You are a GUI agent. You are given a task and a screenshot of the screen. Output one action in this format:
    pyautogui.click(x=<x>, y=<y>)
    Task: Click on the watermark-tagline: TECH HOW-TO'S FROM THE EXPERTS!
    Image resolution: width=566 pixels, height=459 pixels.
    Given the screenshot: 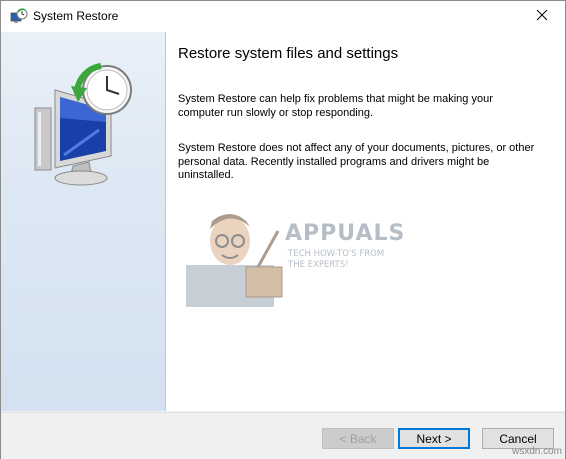 What is the action you would take?
    pyautogui.click(x=336, y=259)
    